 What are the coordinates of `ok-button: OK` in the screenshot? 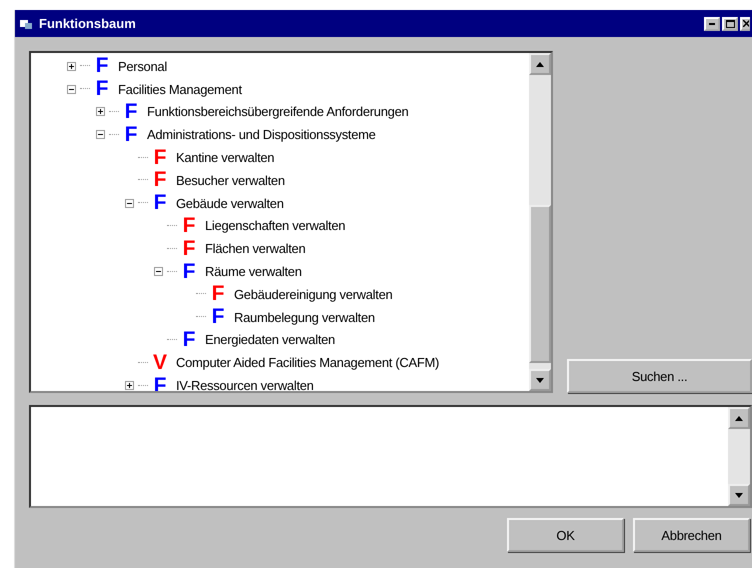 It's located at (565, 535).